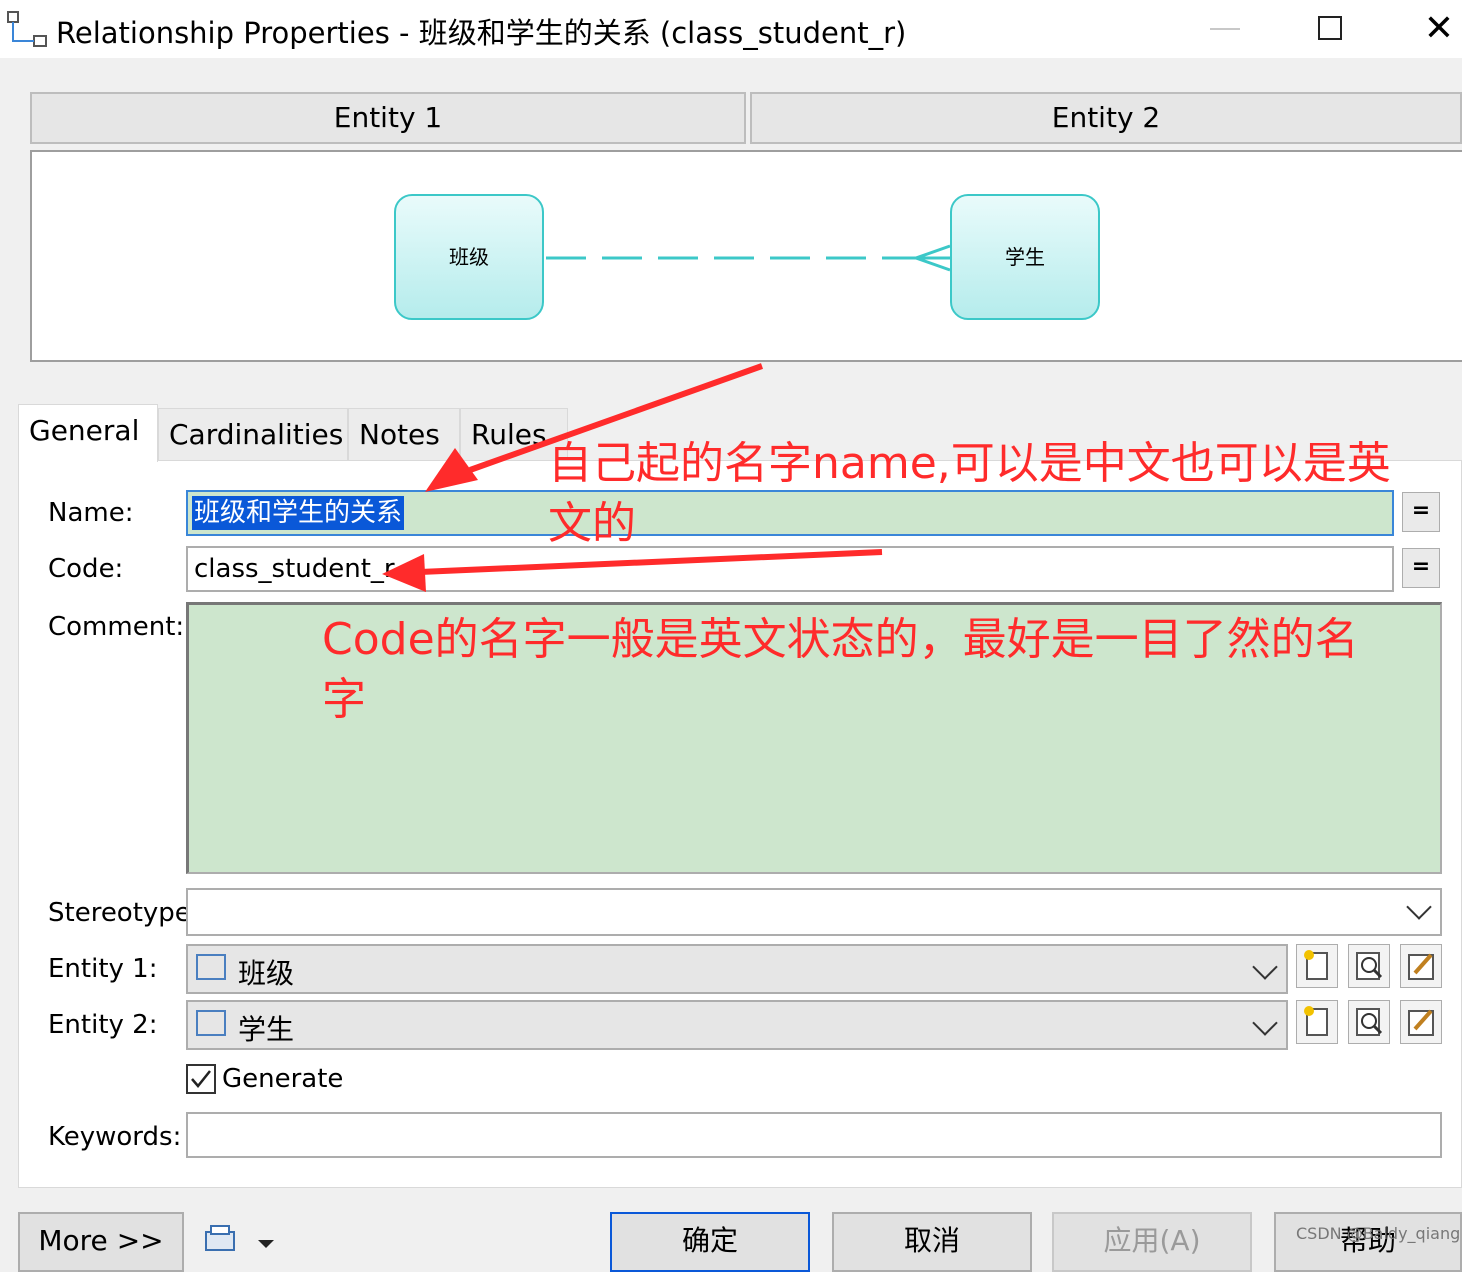 Image resolution: width=1462 pixels, height=1272 pixels. I want to click on keywords-label: Keywords:, so click(115, 1137).